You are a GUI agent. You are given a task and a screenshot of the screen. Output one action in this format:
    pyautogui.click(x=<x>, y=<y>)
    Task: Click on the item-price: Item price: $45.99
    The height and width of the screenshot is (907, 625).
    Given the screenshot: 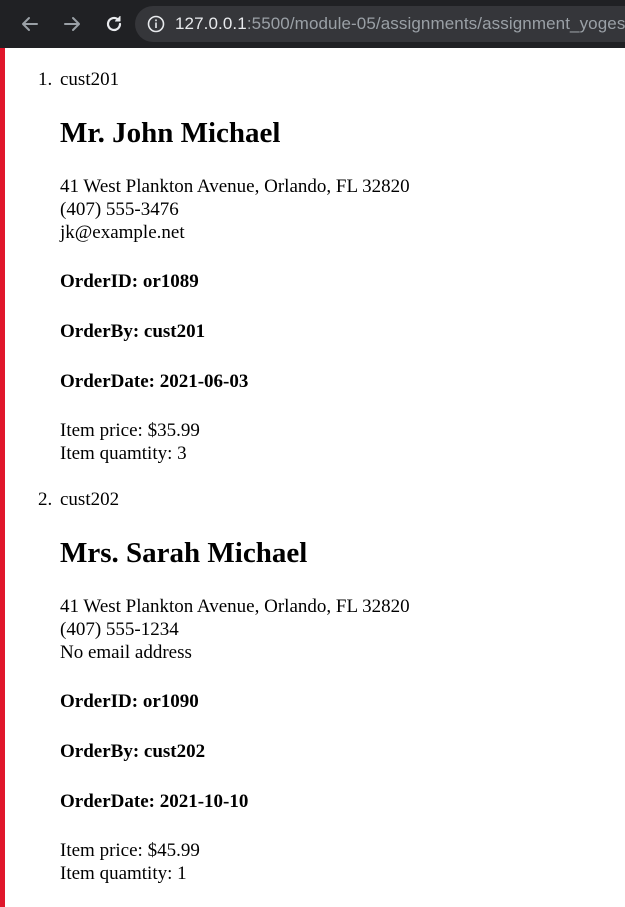 What is the action you would take?
    pyautogui.click(x=130, y=850)
    